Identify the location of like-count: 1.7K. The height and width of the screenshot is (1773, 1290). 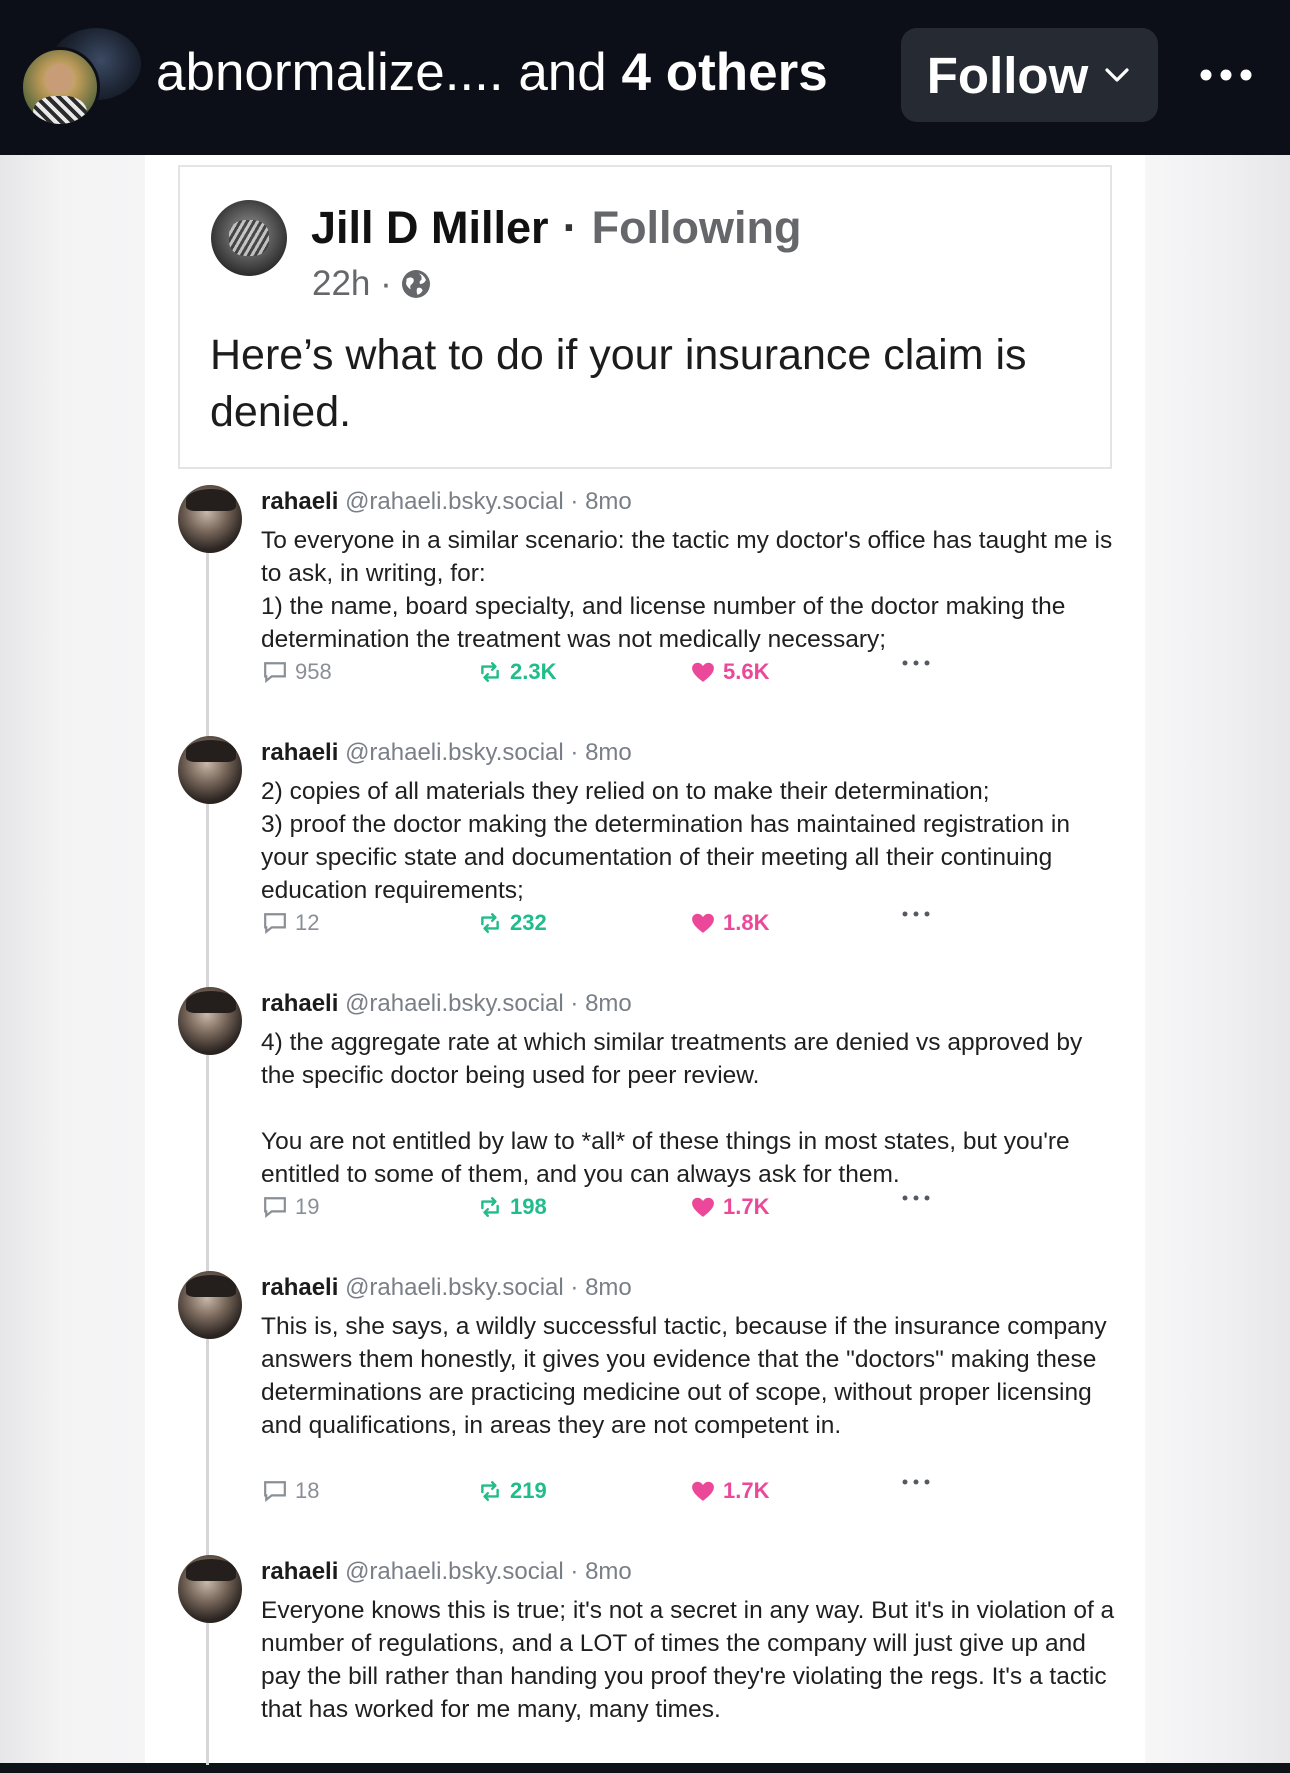
(746, 1206).